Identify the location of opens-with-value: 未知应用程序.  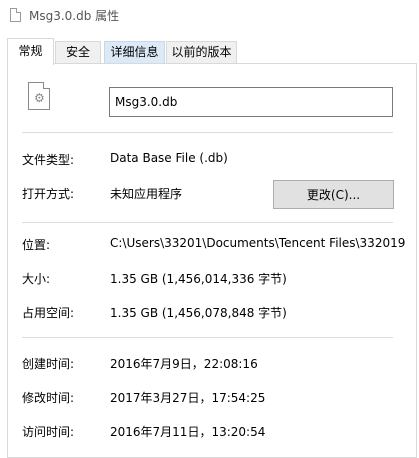
(146, 194).